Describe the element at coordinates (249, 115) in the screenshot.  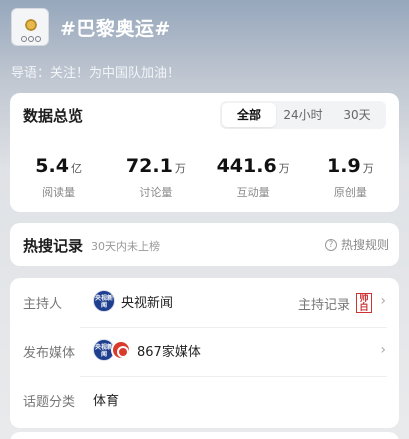
I see `tab-all: 全部` at that location.